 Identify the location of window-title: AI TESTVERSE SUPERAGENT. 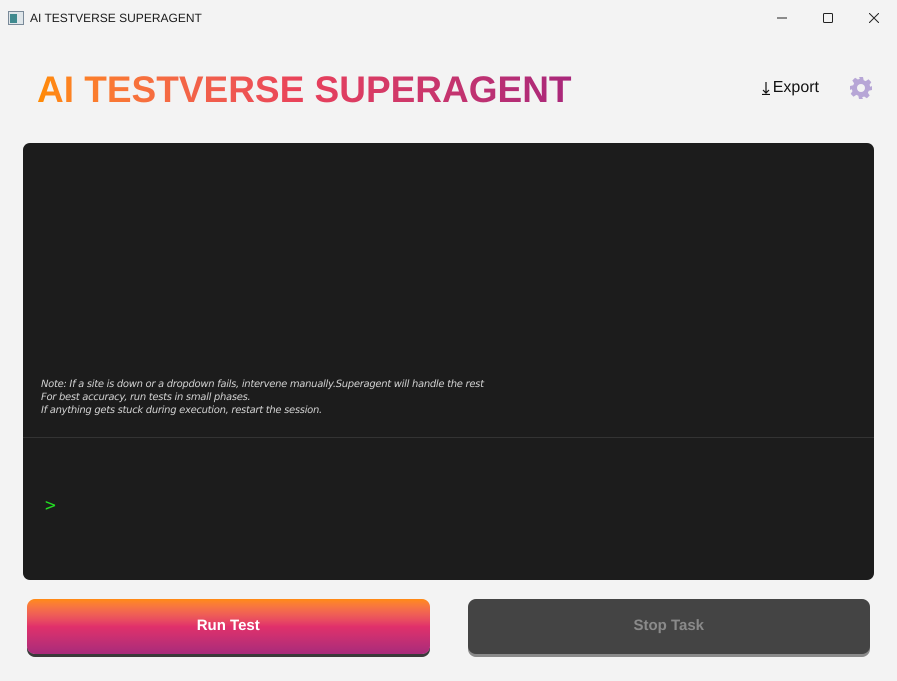
(116, 18).